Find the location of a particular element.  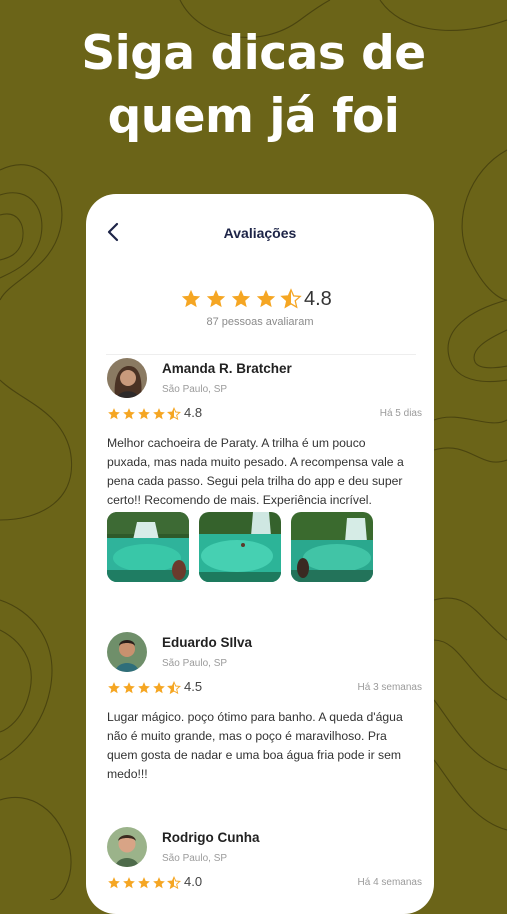

summary-stars is located at coordinates (241, 299).